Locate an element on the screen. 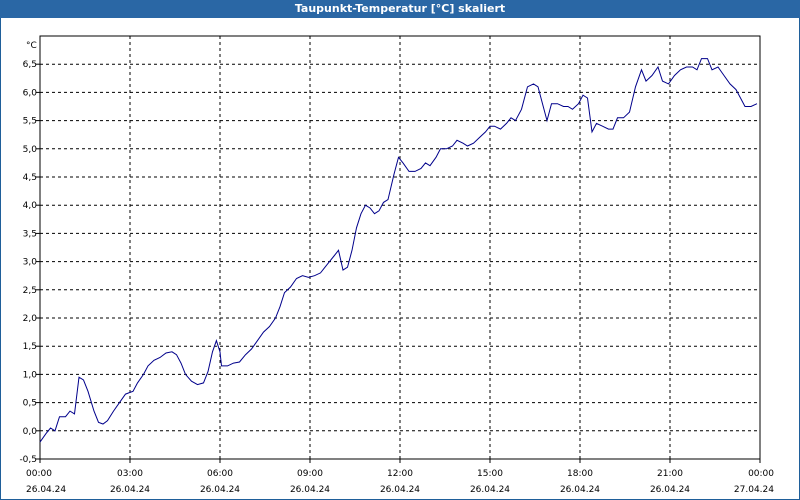  x-tick-time: 09:00 is located at coordinates (310, 474).